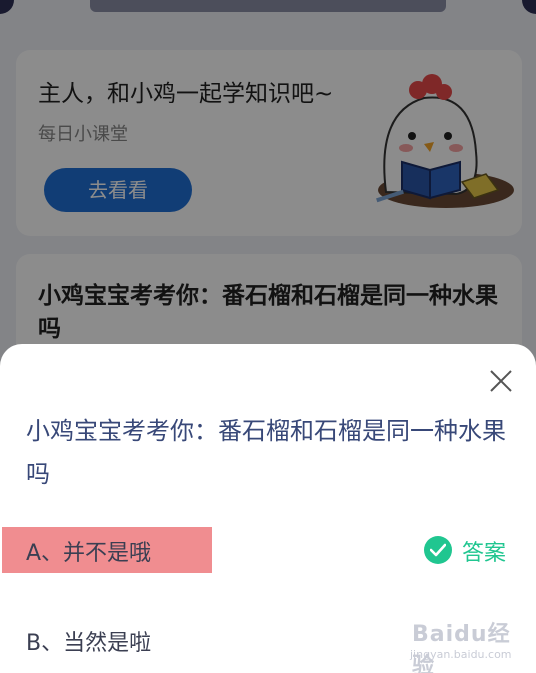 This screenshot has width=536, height=673. What do you see at coordinates (438, 550) in the screenshot?
I see `check-circle-icon` at bounding box center [438, 550].